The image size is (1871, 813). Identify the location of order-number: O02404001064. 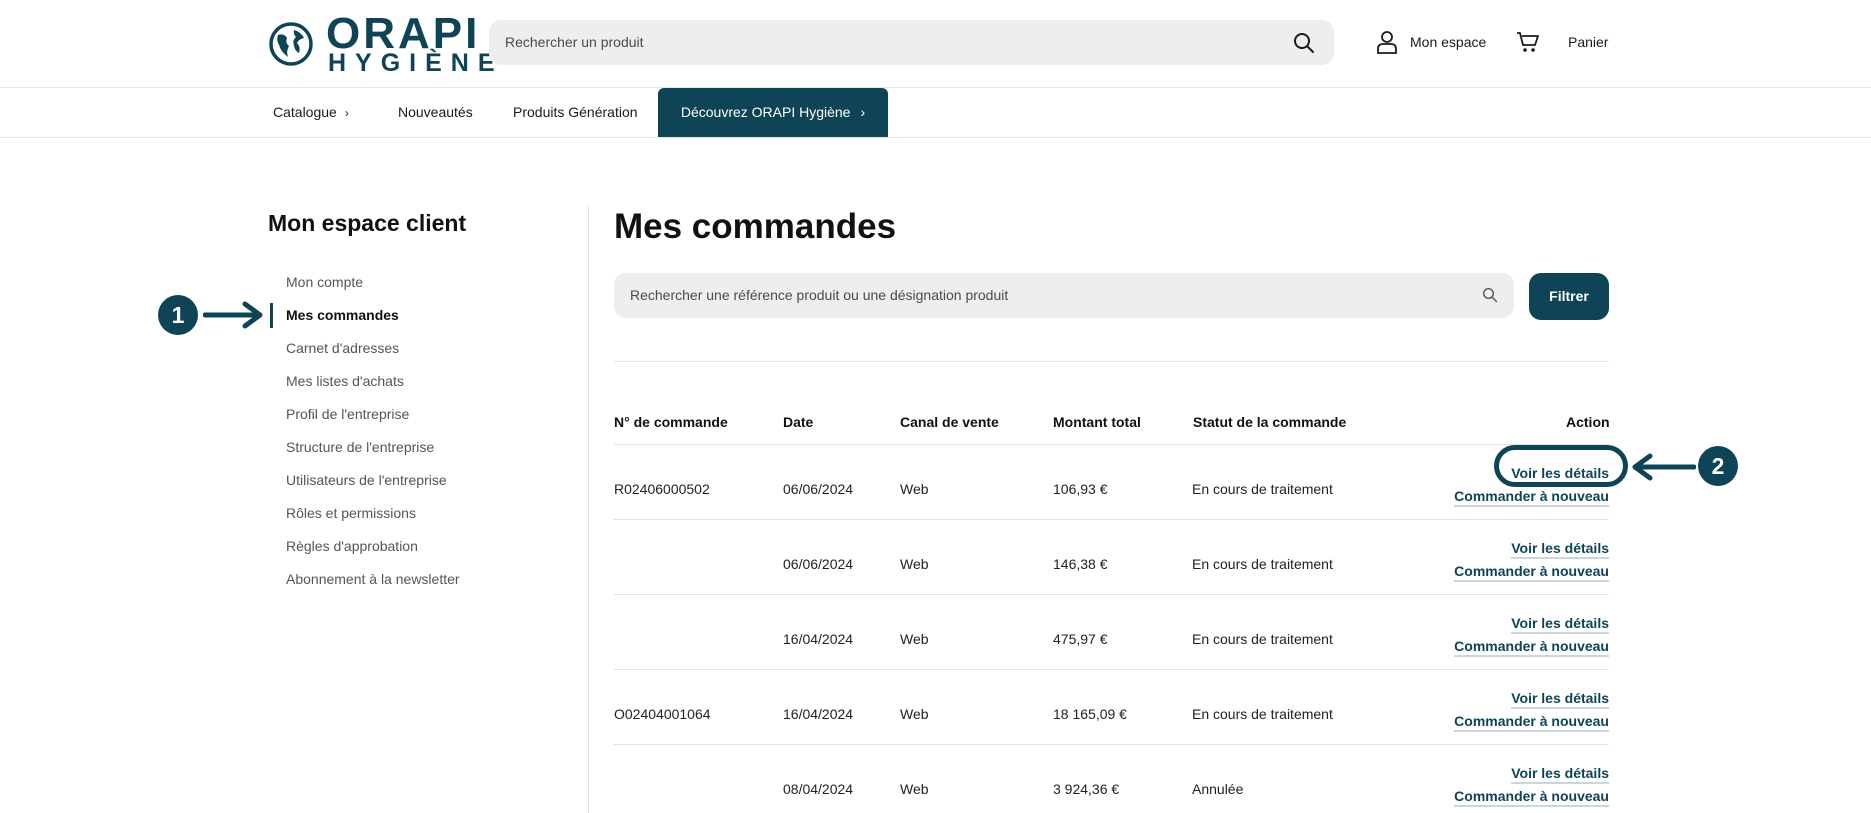
(662, 714).